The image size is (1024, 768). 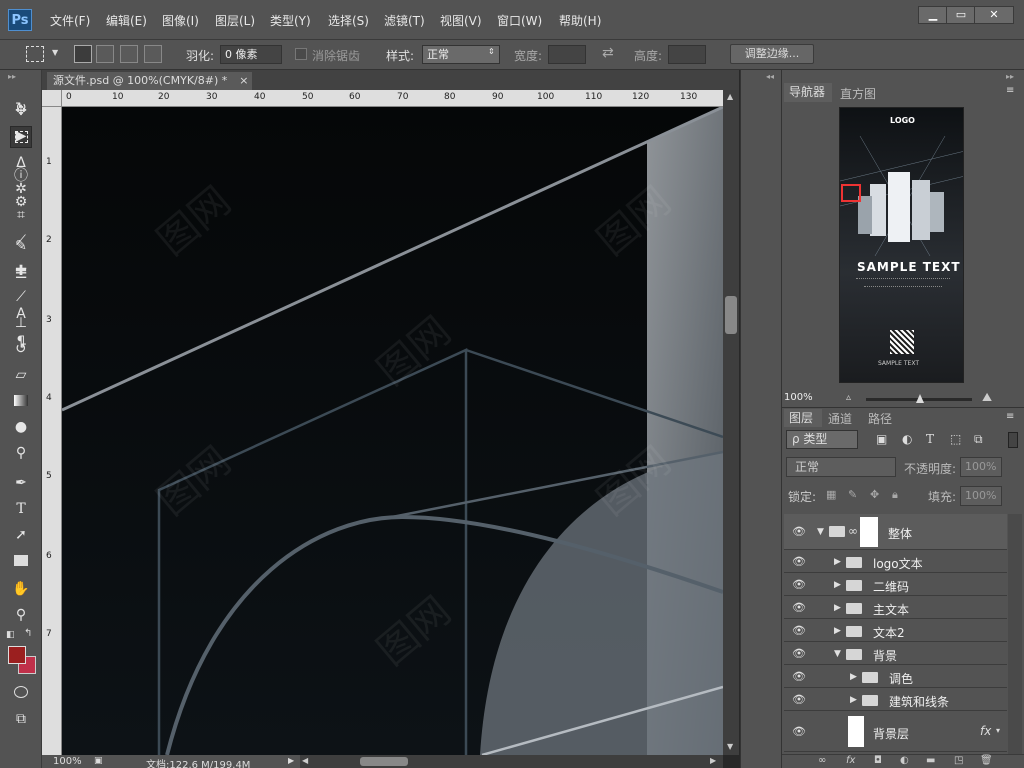 What do you see at coordinates (301, 54) in the screenshot?
I see `antialias-checkbox` at bounding box center [301, 54].